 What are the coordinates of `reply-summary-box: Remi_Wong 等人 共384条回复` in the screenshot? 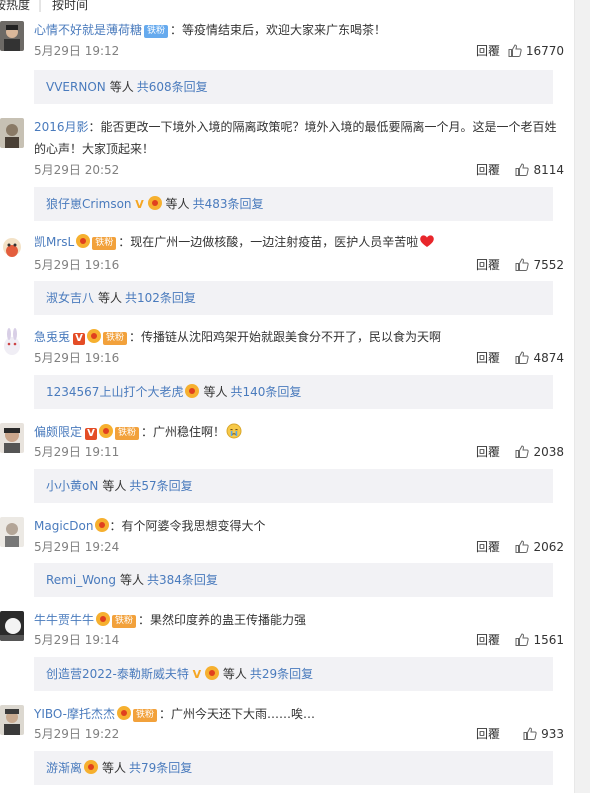 It's located at (293, 580).